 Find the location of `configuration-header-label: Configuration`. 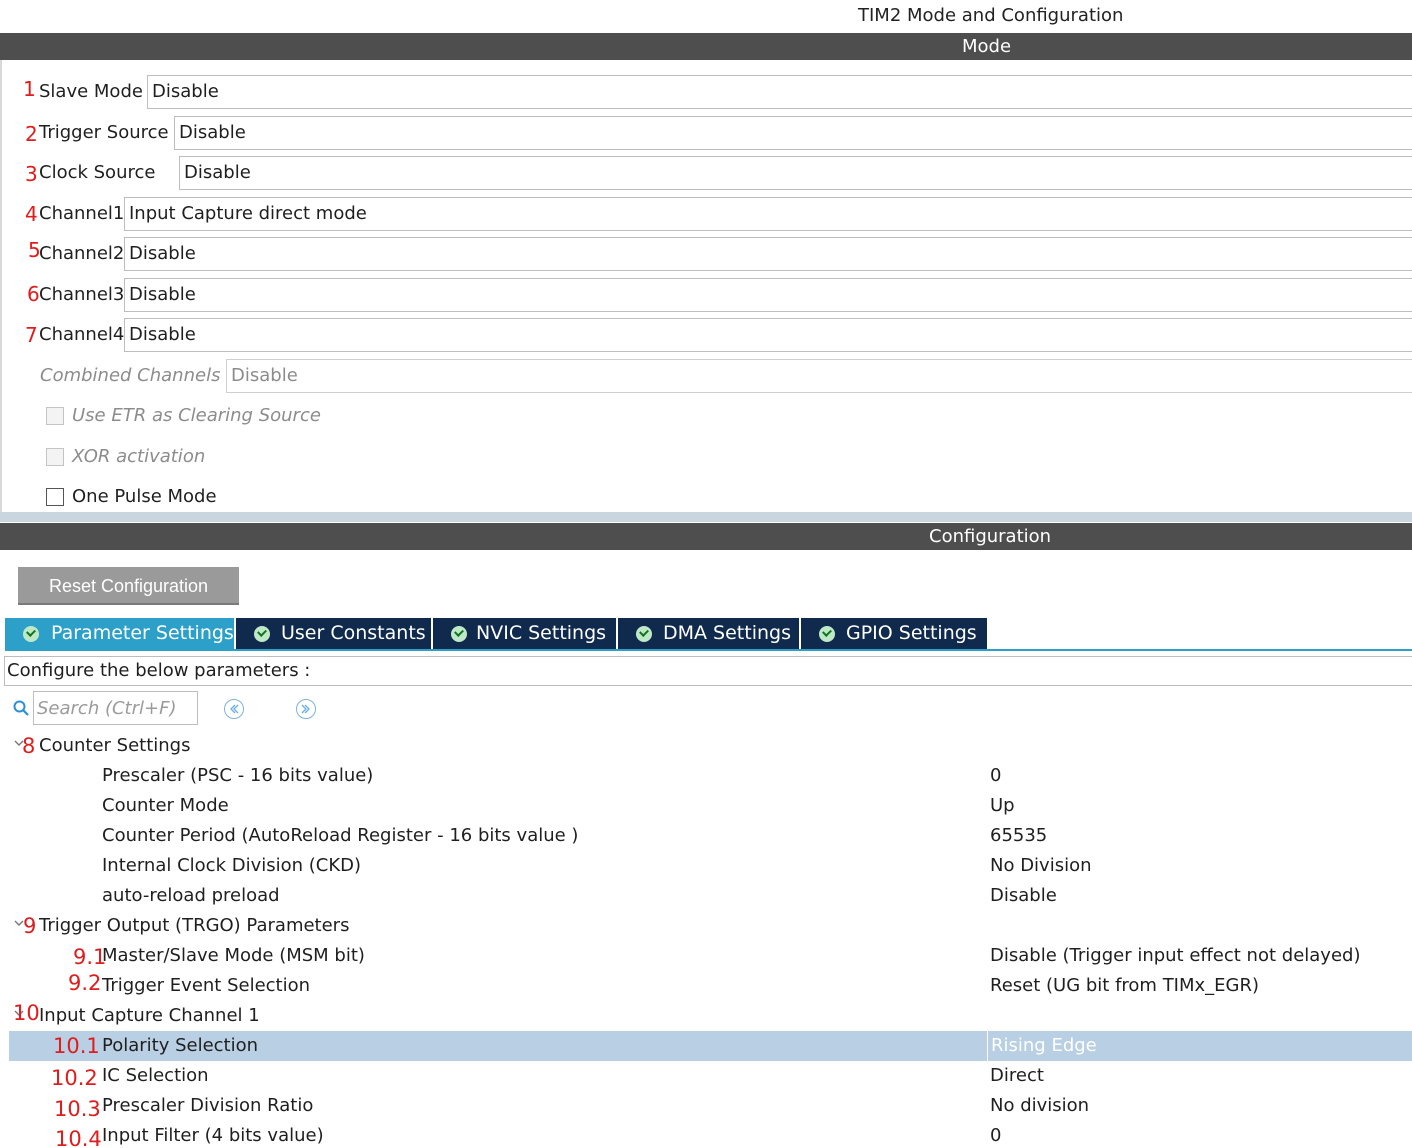

configuration-header-label: Configuration is located at coordinates (990, 536).